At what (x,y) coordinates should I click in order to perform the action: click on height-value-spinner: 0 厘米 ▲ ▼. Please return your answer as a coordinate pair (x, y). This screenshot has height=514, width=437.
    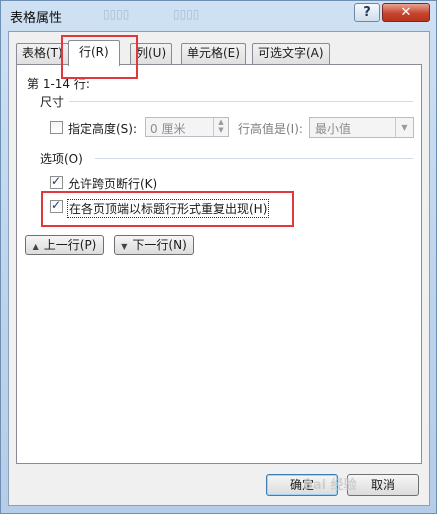
    Looking at the image, I should click on (187, 127).